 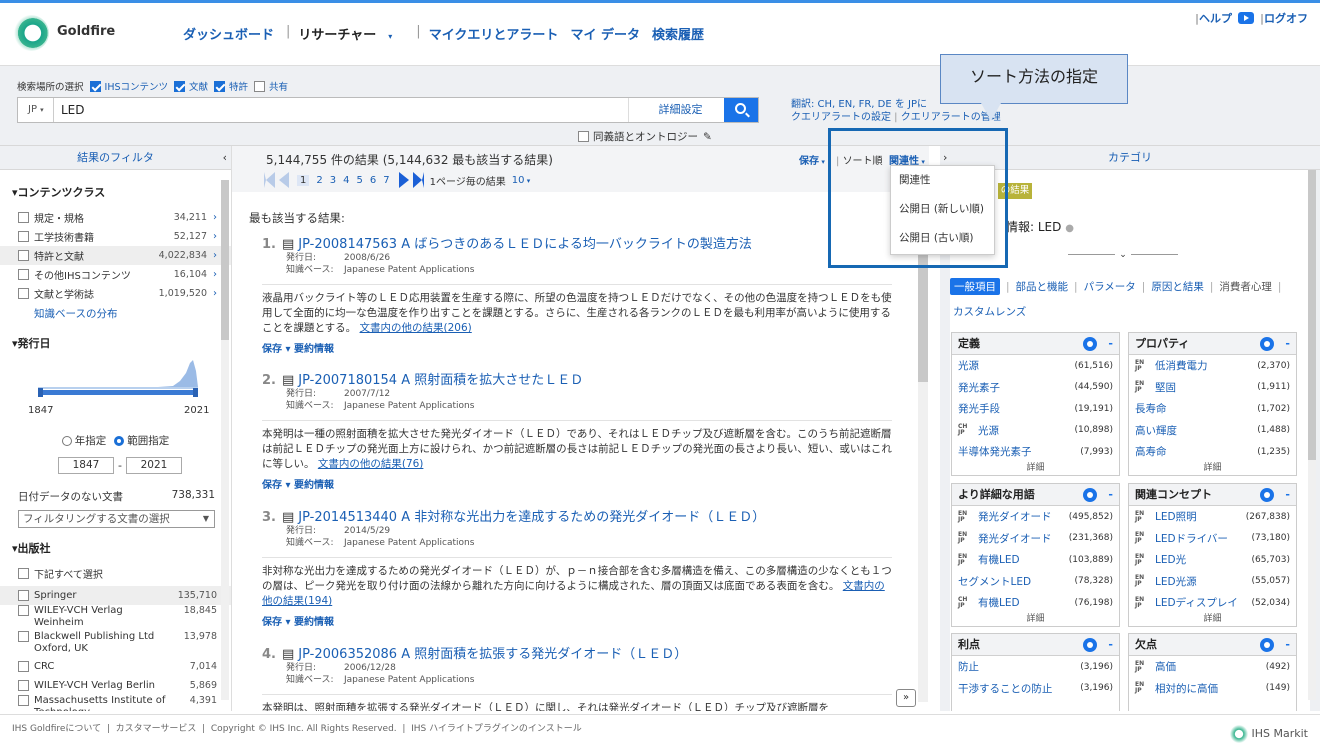 What do you see at coordinates (303, 180) in the screenshot?
I see `page-link: 1` at bounding box center [303, 180].